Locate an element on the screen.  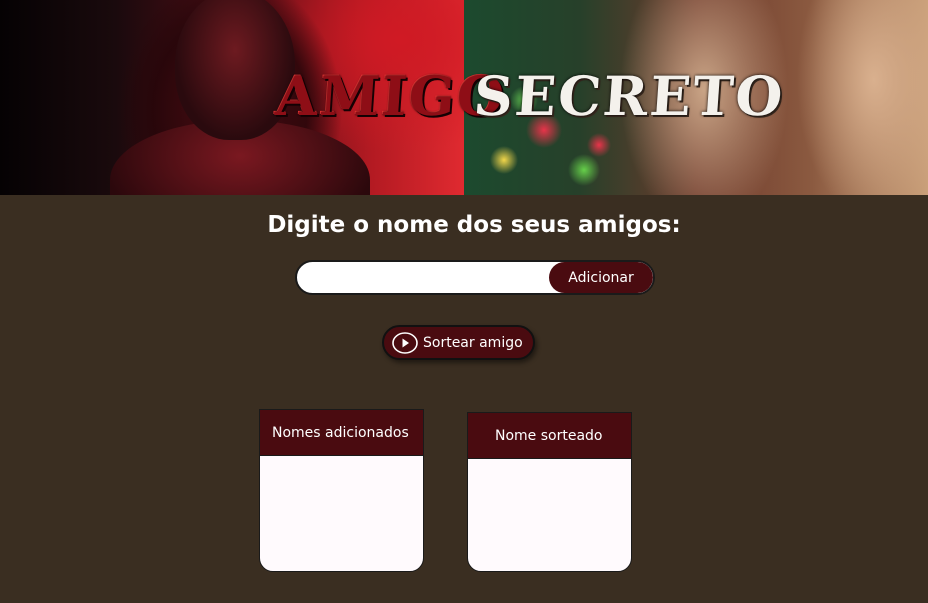
input-prompt: Digite o nome dos seus amigos: is located at coordinates (474, 225).